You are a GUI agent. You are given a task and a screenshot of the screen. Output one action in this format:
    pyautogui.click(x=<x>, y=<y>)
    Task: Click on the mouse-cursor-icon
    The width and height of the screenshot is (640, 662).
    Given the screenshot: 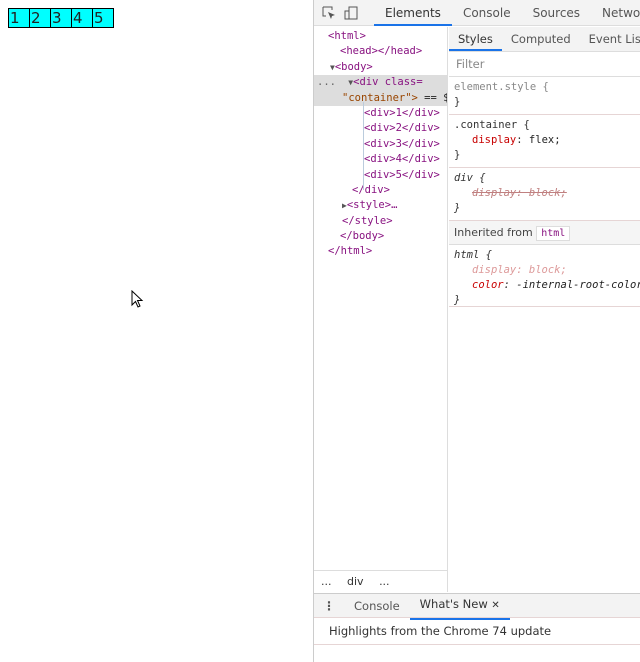 What is the action you would take?
    pyautogui.click(x=137, y=299)
    